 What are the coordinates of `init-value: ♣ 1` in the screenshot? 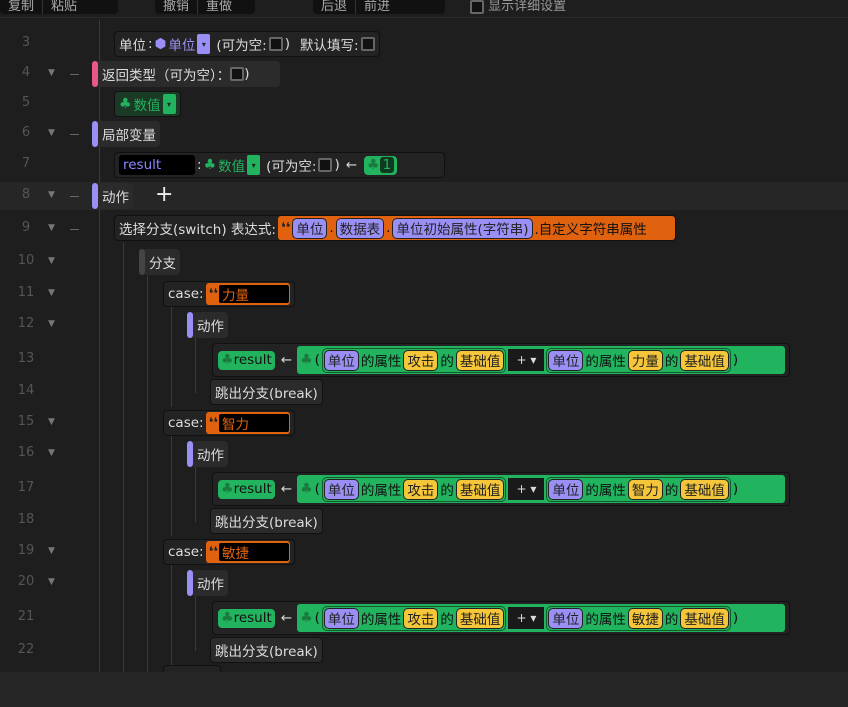 It's located at (381, 165).